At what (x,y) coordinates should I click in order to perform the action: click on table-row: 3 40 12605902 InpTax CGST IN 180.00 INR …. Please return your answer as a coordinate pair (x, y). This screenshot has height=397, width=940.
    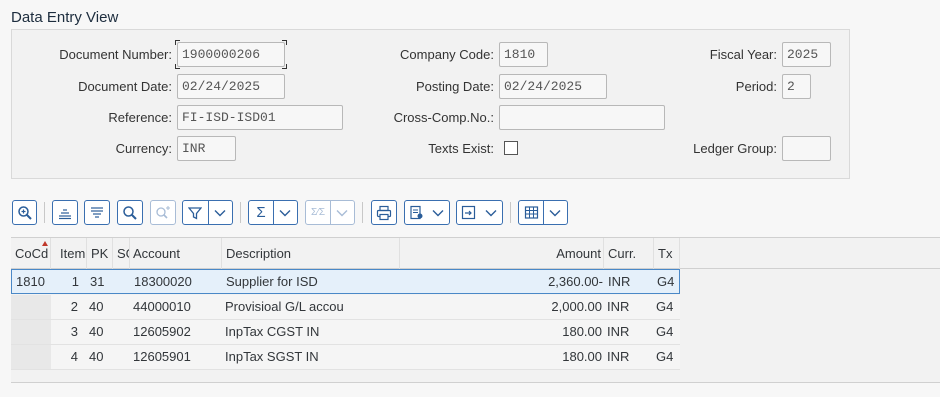
    Looking at the image, I should click on (345, 332).